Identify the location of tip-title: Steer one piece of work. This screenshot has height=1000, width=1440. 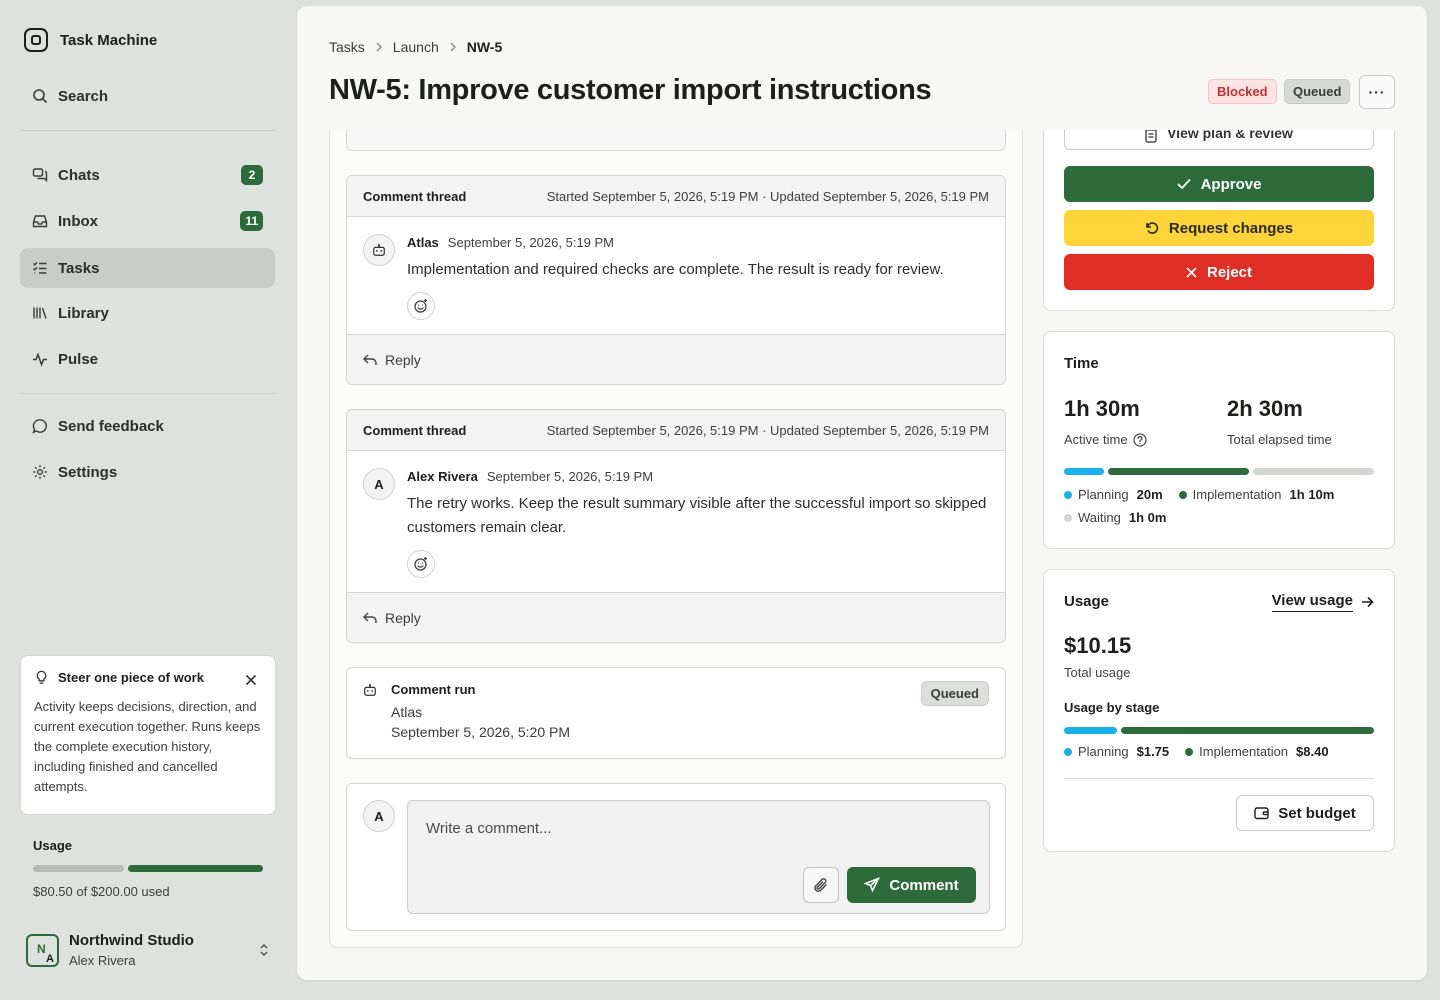
(131, 677).